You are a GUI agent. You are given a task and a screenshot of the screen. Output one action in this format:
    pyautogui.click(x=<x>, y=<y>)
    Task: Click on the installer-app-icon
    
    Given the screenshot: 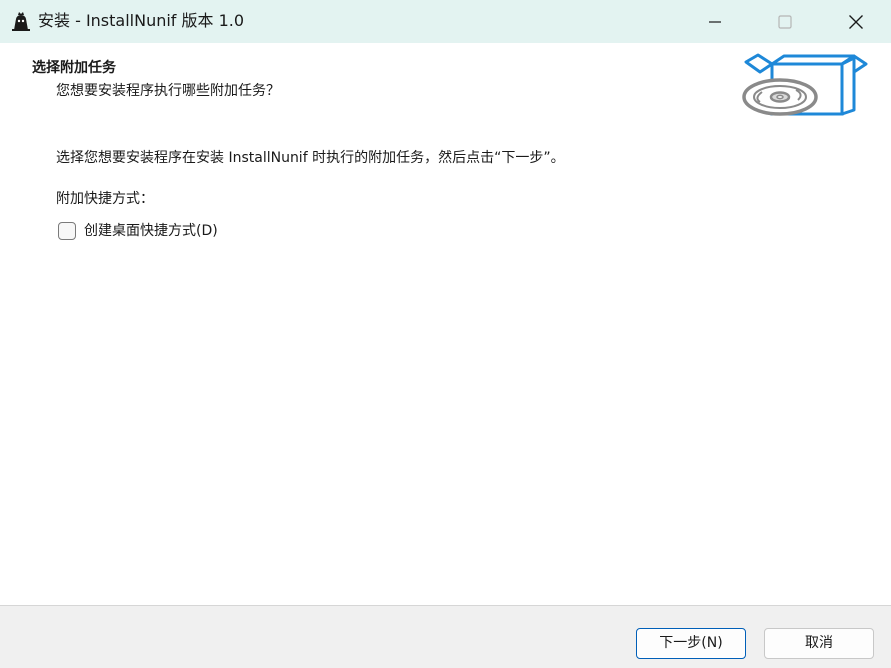 What is the action you would take?
    pyautogui.click(x=21, y=21)
    